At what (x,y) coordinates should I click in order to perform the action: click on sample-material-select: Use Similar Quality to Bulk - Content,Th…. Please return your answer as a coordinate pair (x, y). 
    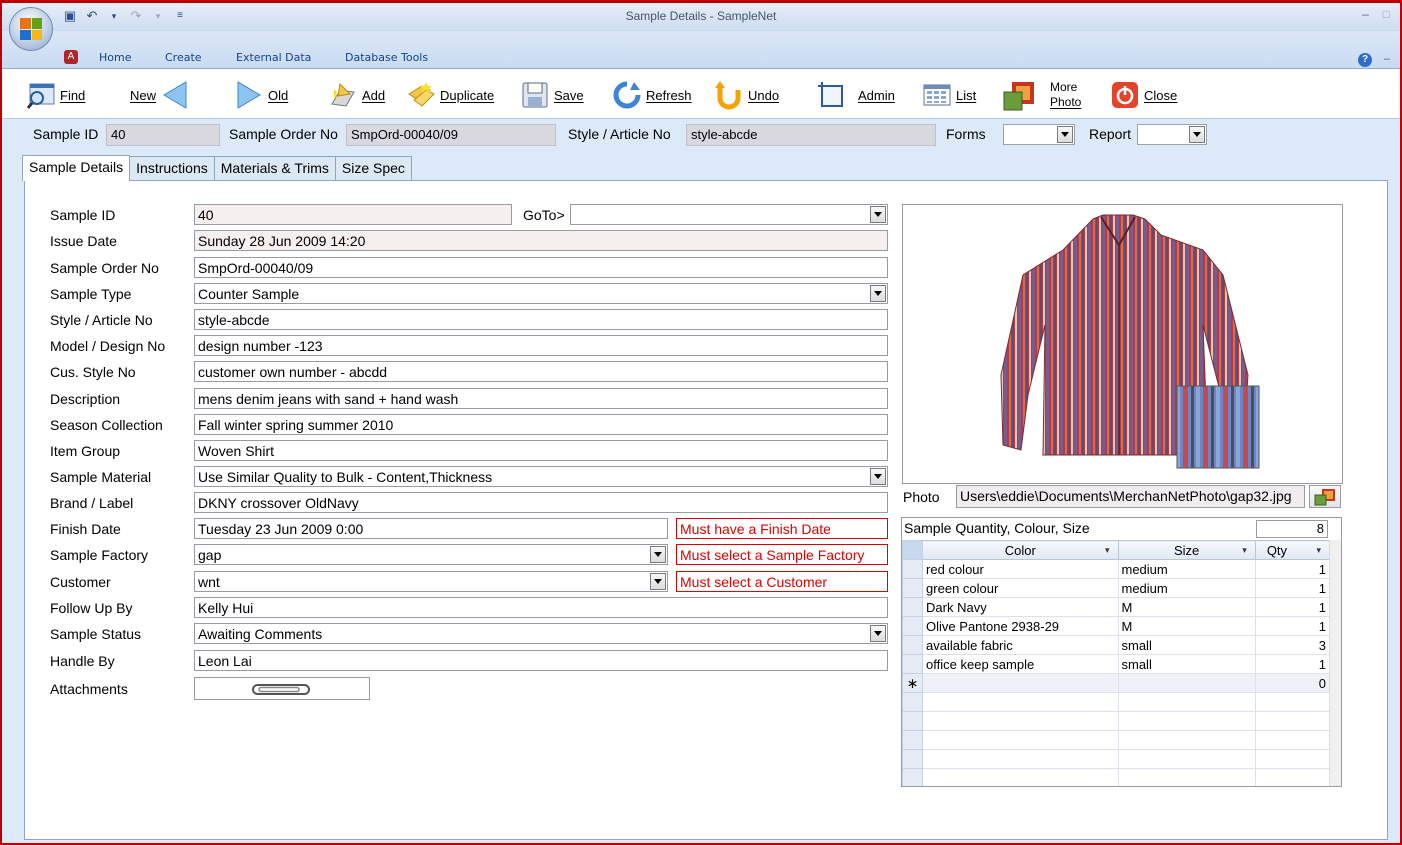
    Looking at the image, I should click on (541, 476).